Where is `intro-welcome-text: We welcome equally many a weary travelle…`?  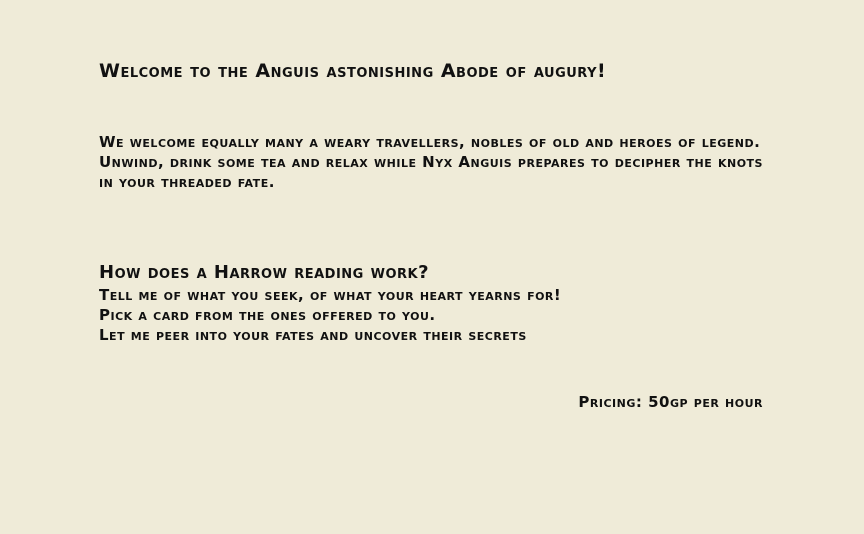 intro-welcome-text: We welcome equally many a weary travelle… is located at coordinates (430, 142).